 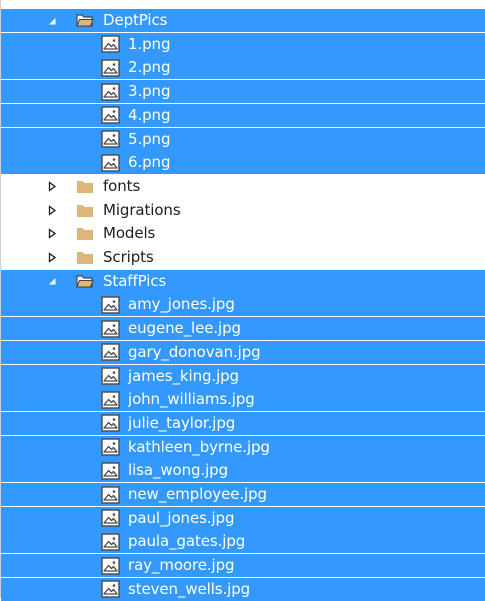 I want to click on tree-file-row: 5.png, so click(x=243, y=139).